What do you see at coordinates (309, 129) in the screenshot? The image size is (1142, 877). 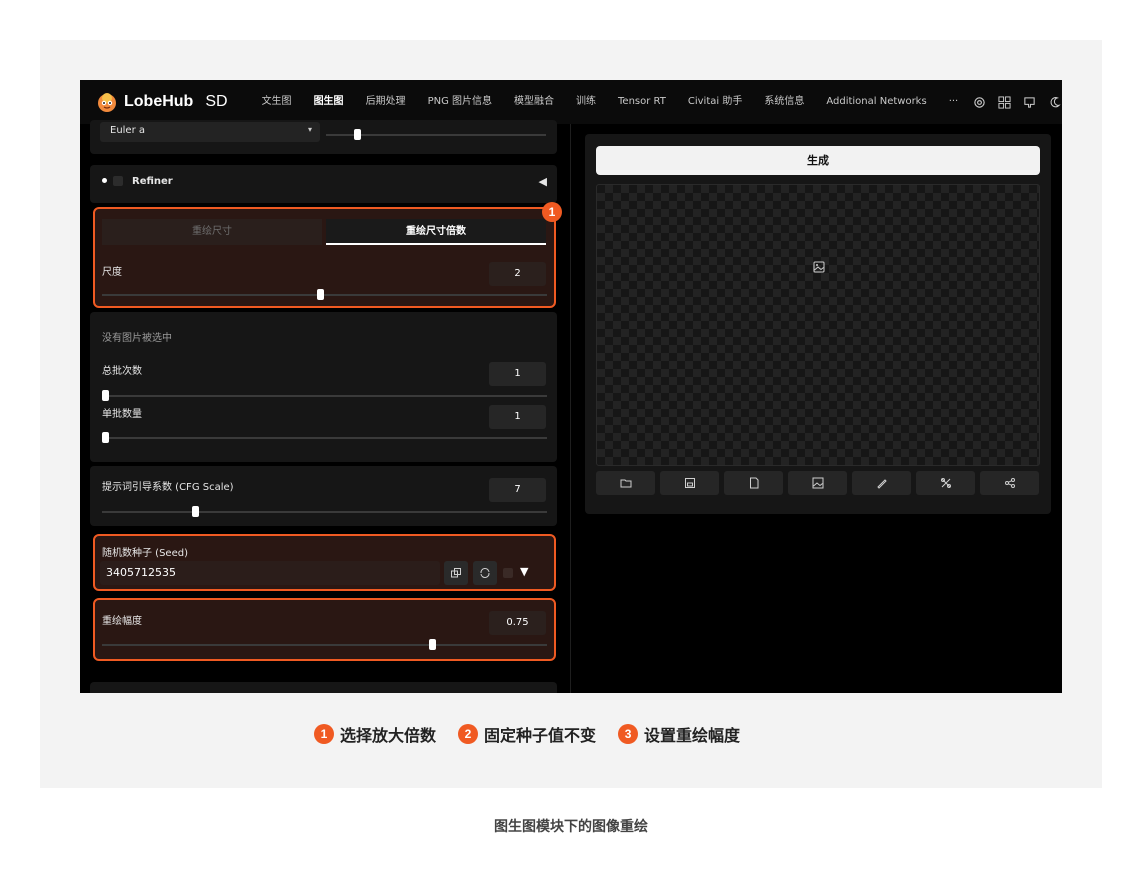 I see `chevron-down-icon: ▾` at bounding box center [309, 129].